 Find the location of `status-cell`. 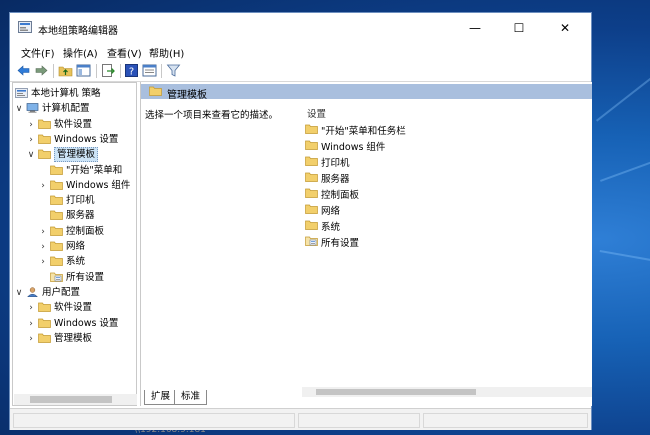

status-cell is located at coordinates (505, 420).